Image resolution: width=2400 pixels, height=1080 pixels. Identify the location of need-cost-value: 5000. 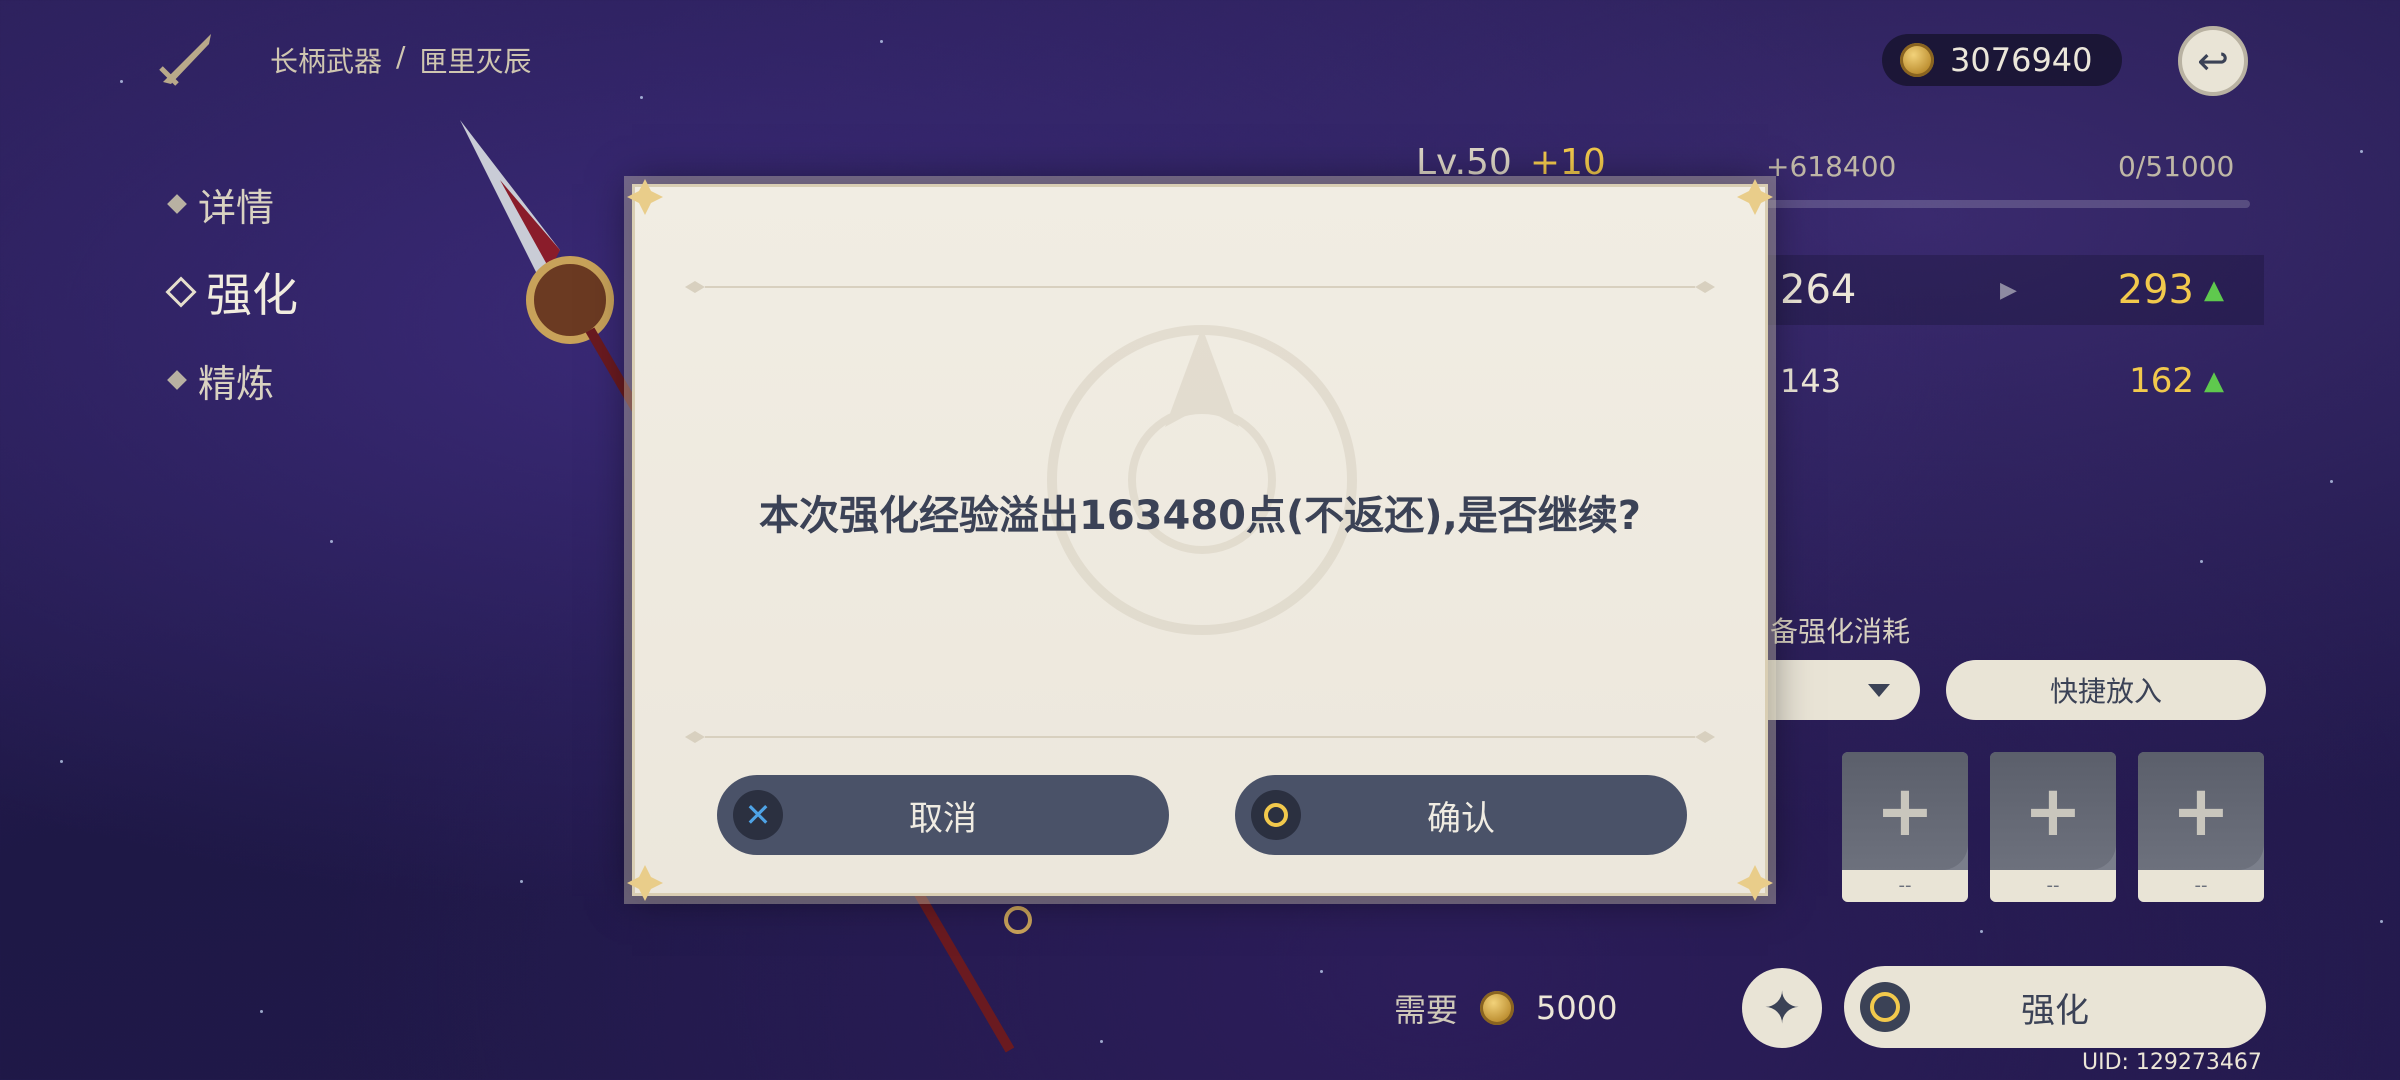
(1577, 1008).